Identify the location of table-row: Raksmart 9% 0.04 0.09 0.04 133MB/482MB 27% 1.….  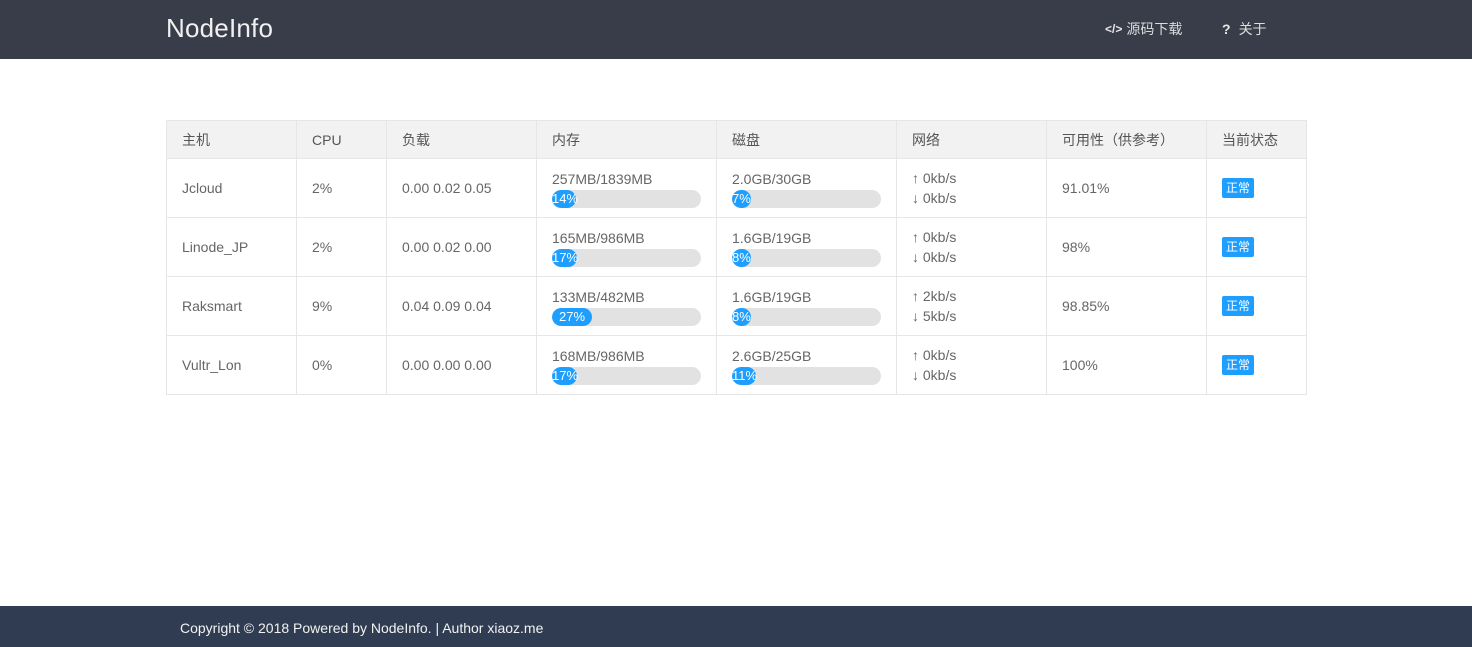
(736, 306).